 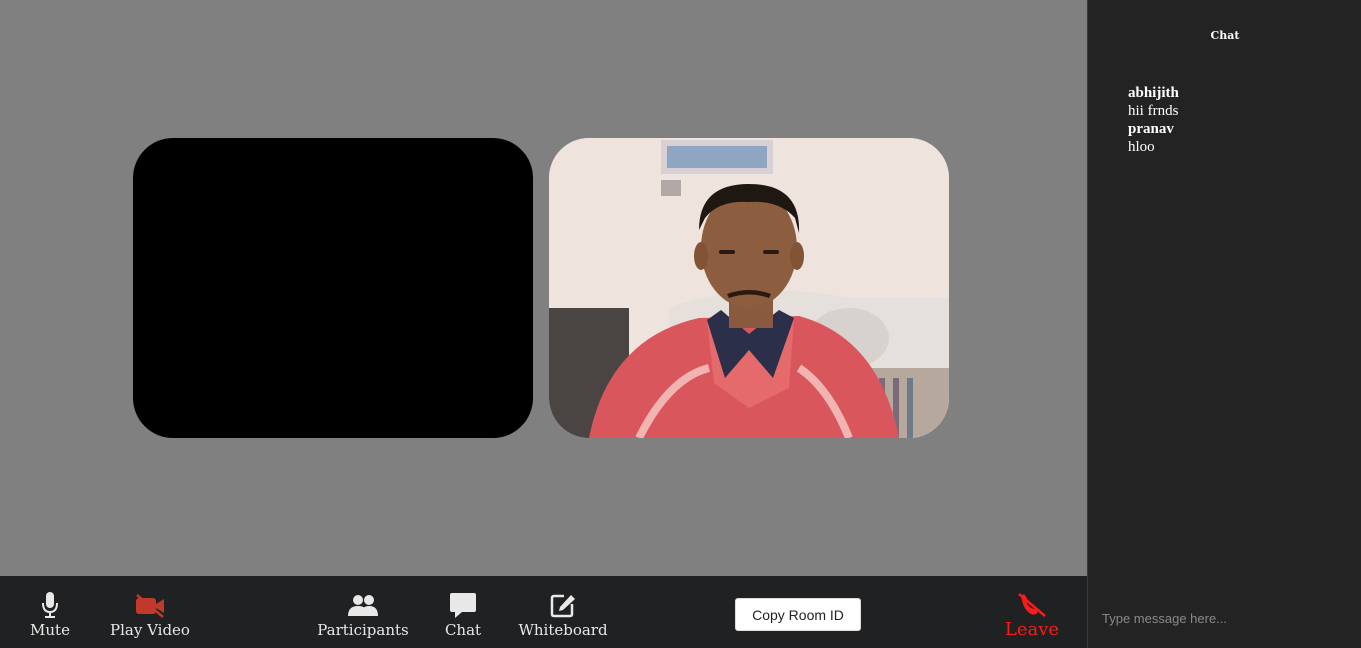 What do you see at coordinates (1141, 147) in the screenshot?
I see `message-text: hloo` at bounding box center [1141, 147].